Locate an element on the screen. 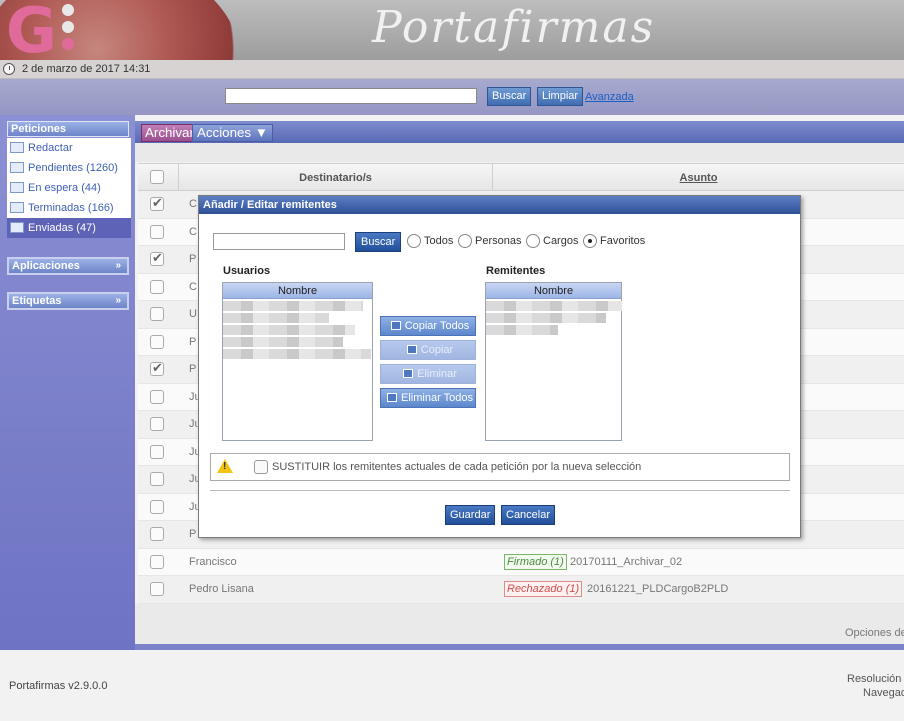 The height and width of the screenshot is (721, 904). column-destinatarios: Destinatario/s is located at coordinates (336, 178).